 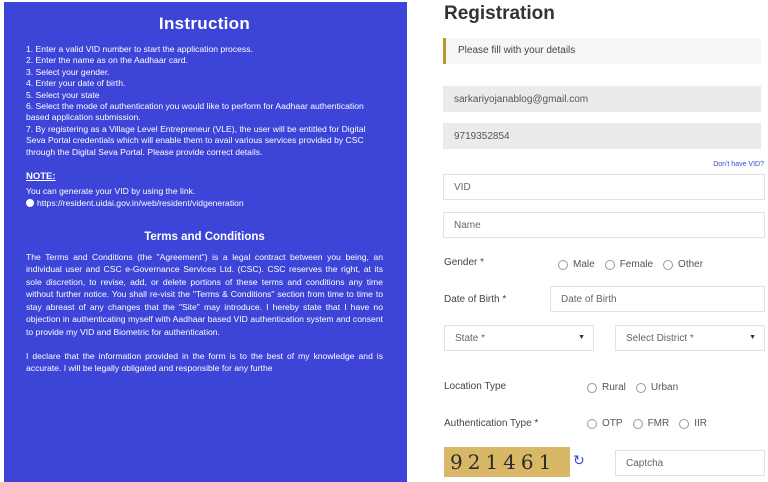 I want to click on dont-have-vid-link: Don't have VID?, so click(x=738, y=164).